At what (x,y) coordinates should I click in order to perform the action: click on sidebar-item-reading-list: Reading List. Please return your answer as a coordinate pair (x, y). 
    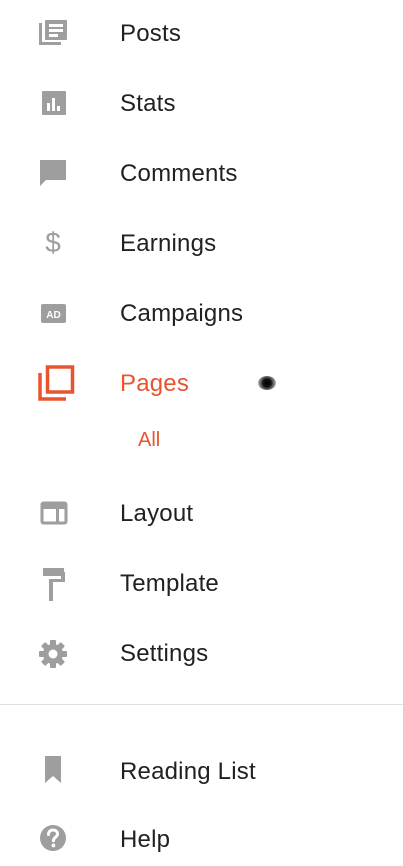
    Looking at the image, I should click on (201, 770).